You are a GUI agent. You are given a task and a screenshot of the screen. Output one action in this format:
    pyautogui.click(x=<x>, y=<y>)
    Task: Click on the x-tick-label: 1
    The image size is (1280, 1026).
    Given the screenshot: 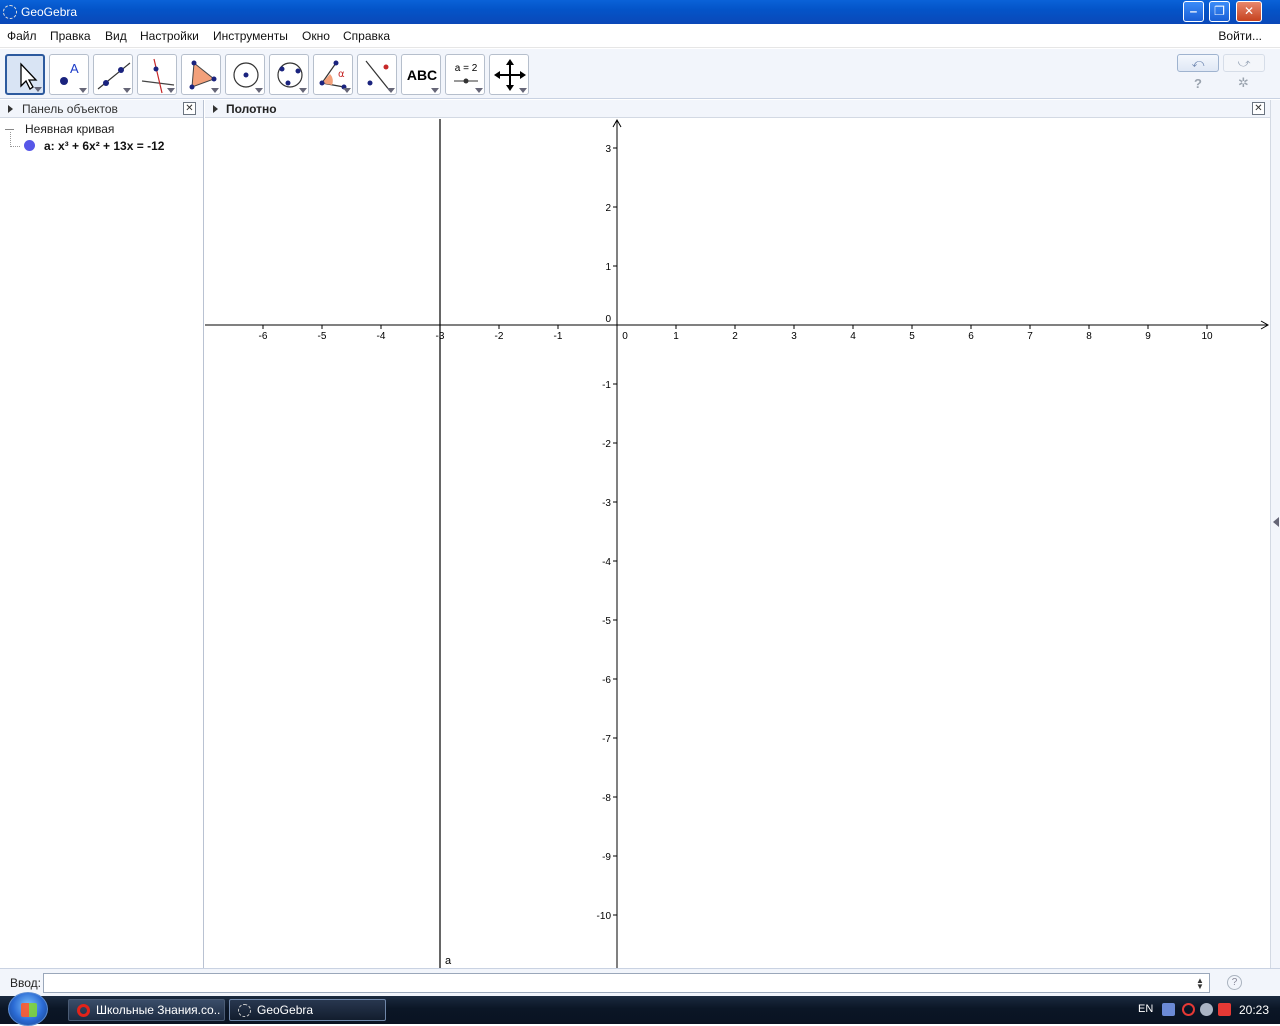 What is the action you would take?
    pyautogui.click(x=676, y=336)
    